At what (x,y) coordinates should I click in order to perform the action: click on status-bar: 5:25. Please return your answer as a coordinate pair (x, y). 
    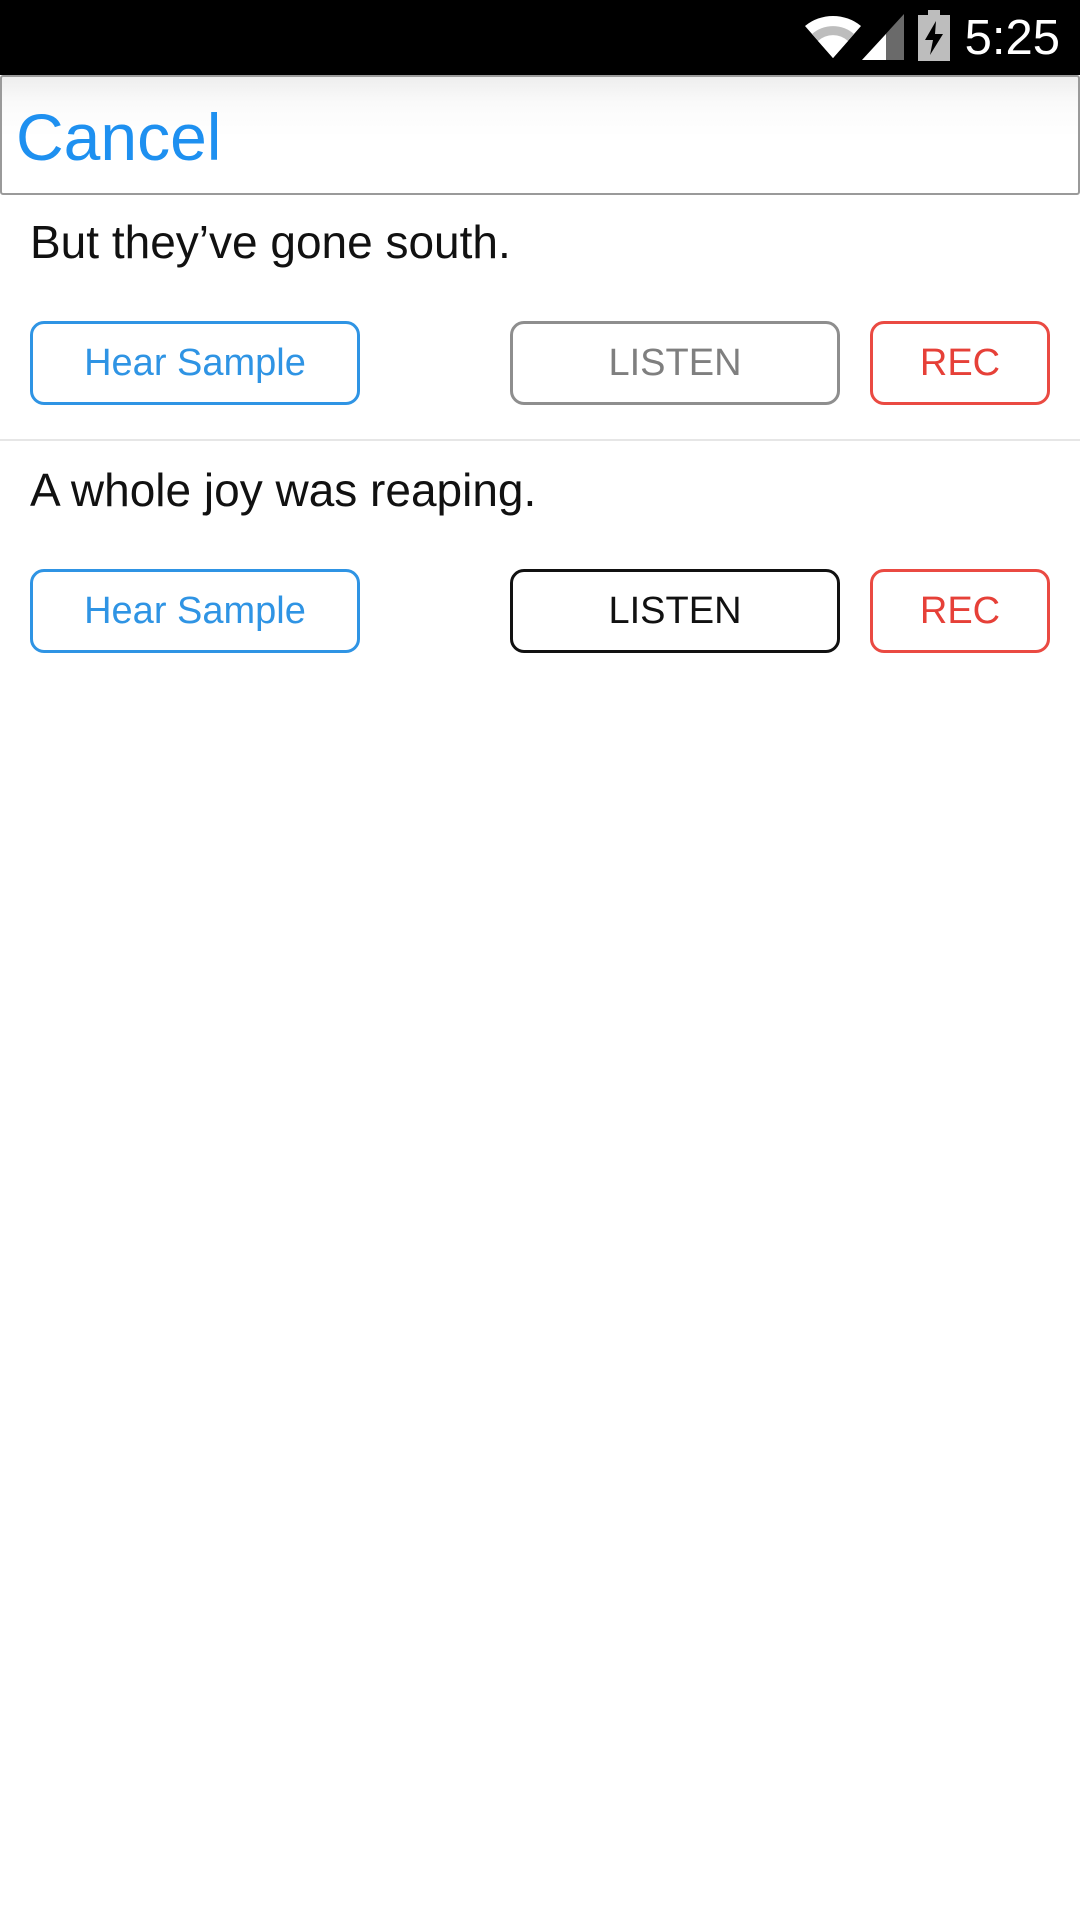
    Looking at the image, I should click on (540, 37).